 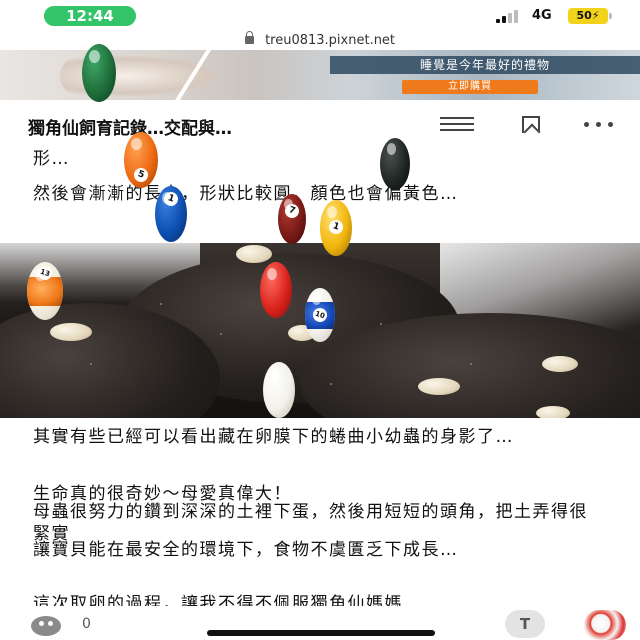 I want to click on network-type: 4G, so click(x=542, y=15).